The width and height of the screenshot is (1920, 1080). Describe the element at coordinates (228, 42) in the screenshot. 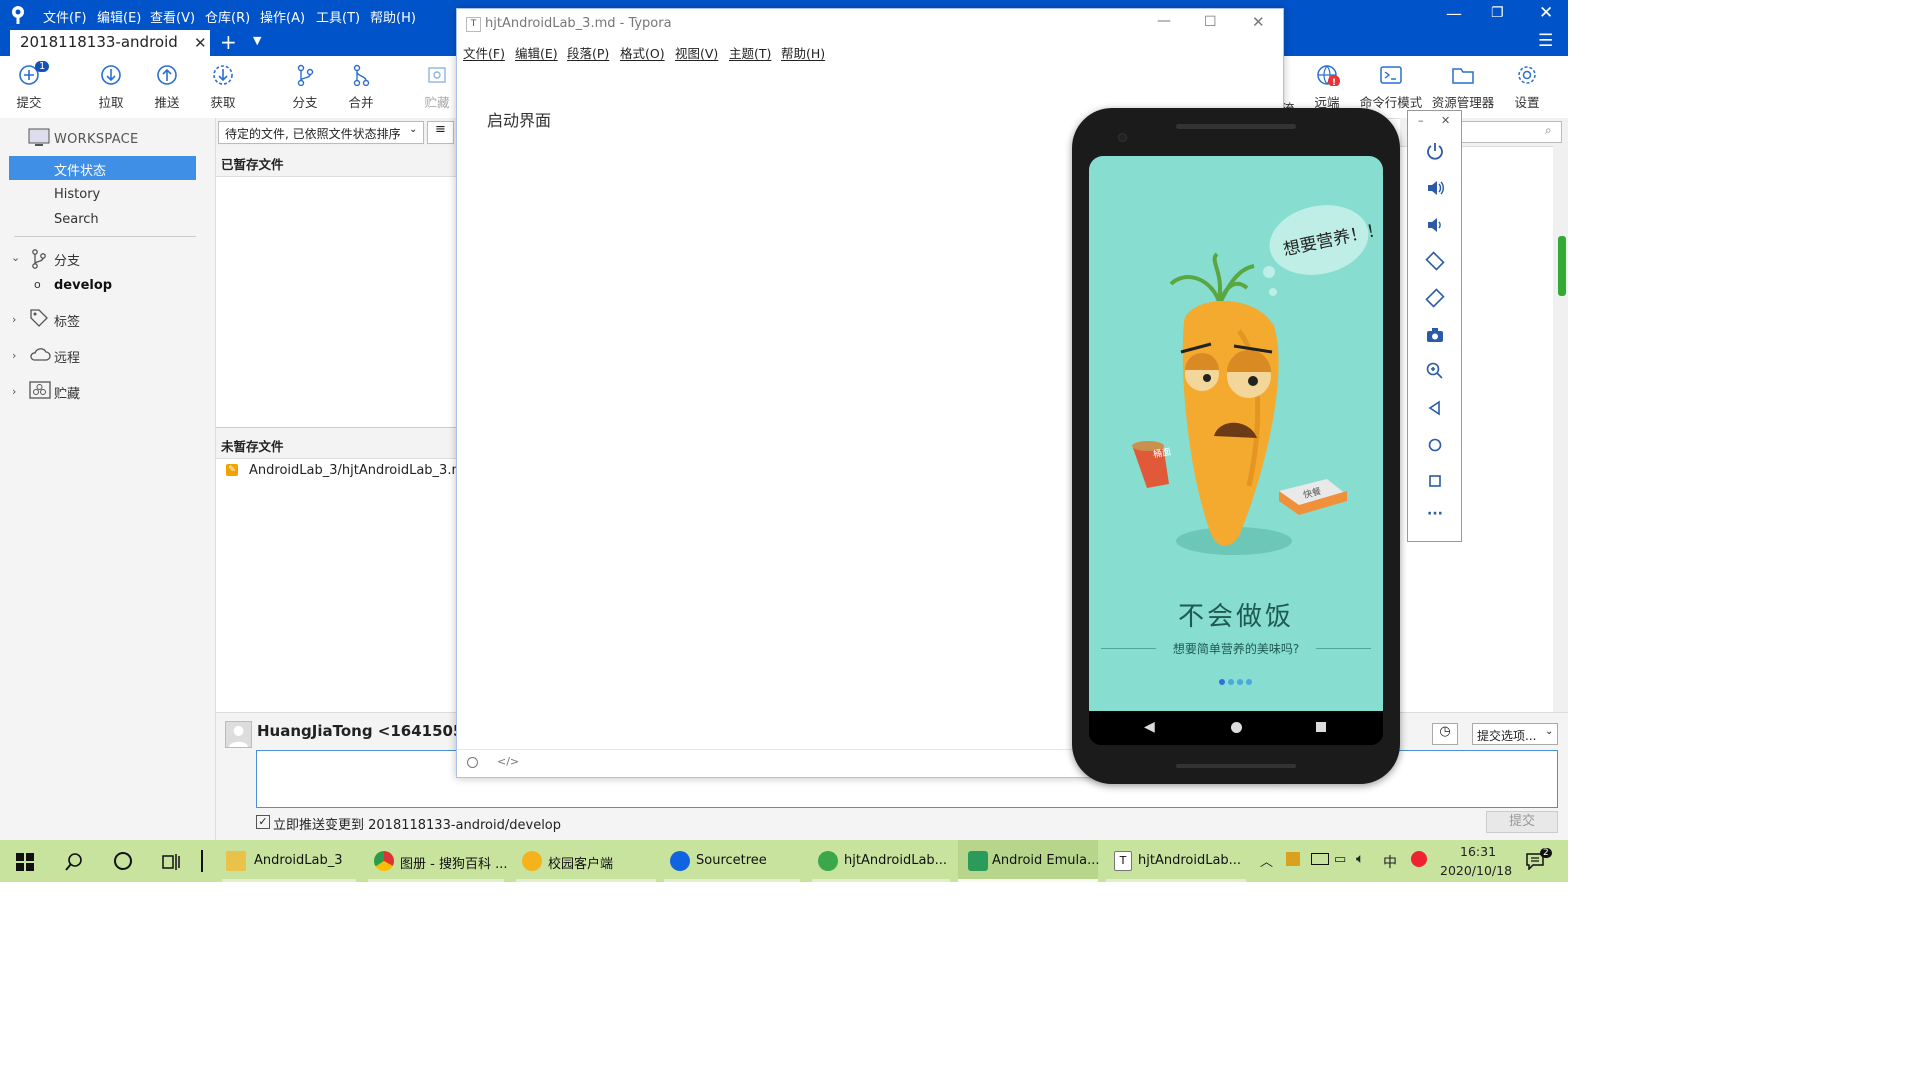

I see `new-tab-icon: +` at that location.